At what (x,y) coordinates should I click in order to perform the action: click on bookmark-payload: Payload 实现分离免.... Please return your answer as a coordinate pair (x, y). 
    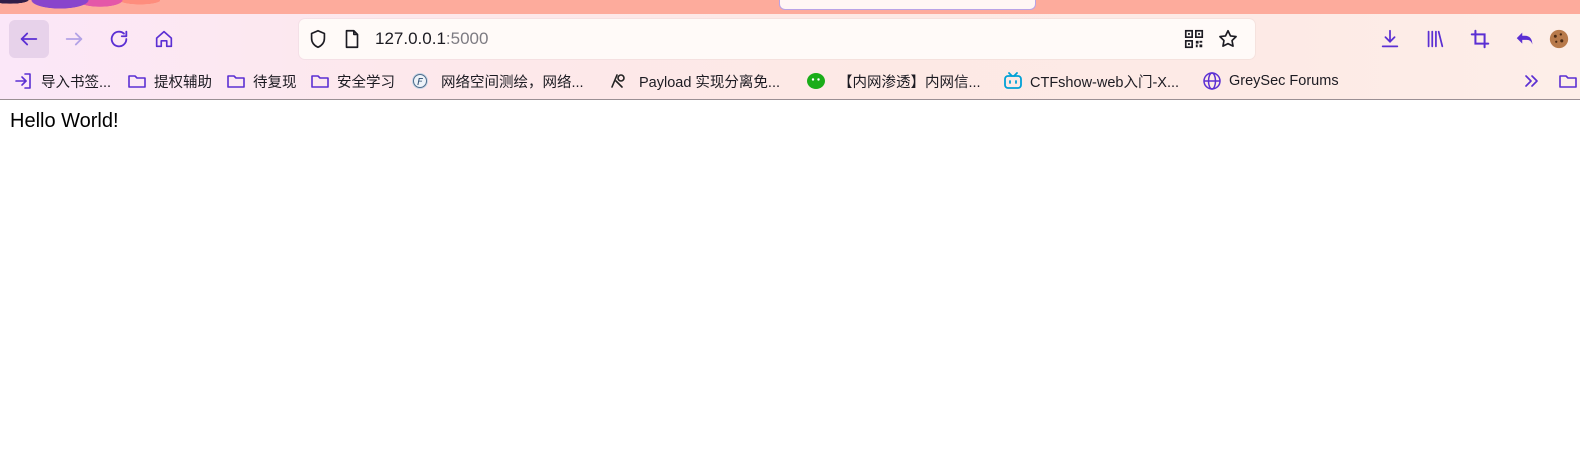
    Looking at the image, I should click on (694, 81).